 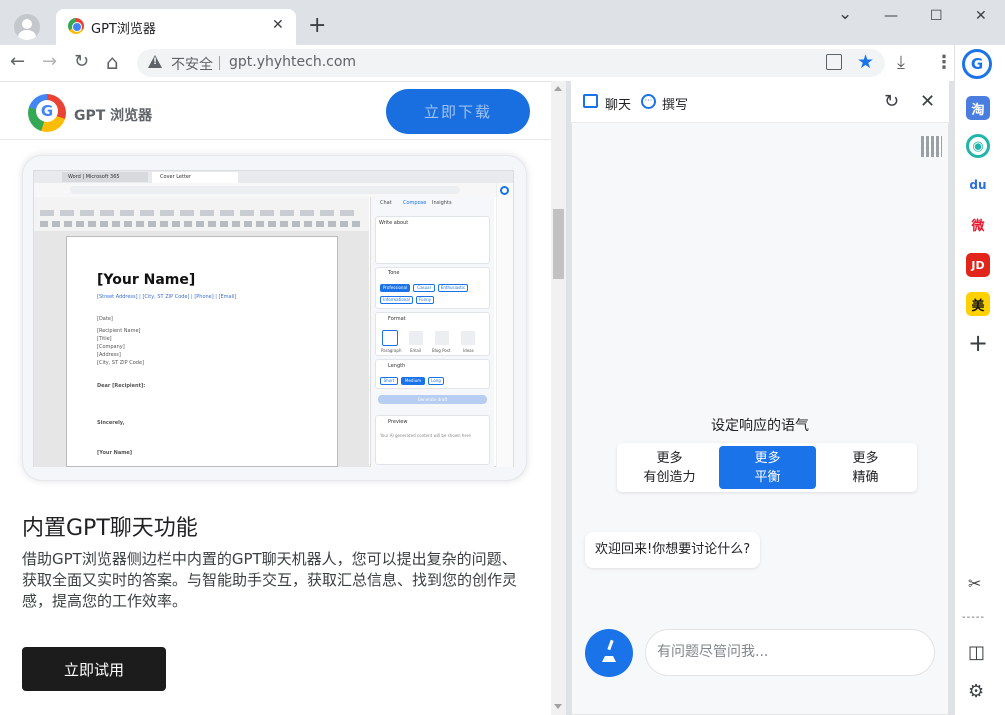 I want to click on tab-favicon-icon, so click(x=76, y=26).